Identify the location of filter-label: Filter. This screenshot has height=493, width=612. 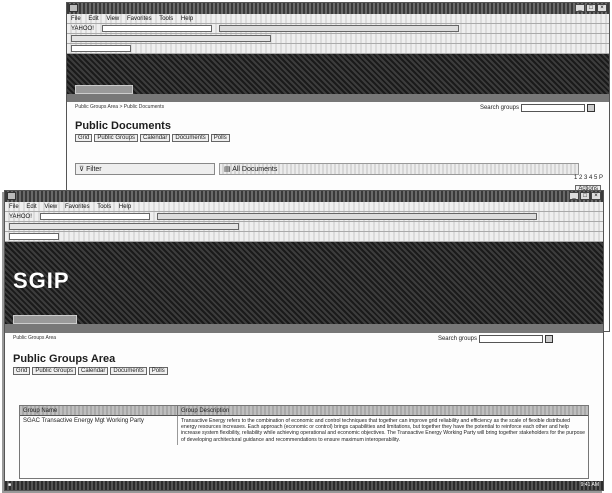
(94, 169).